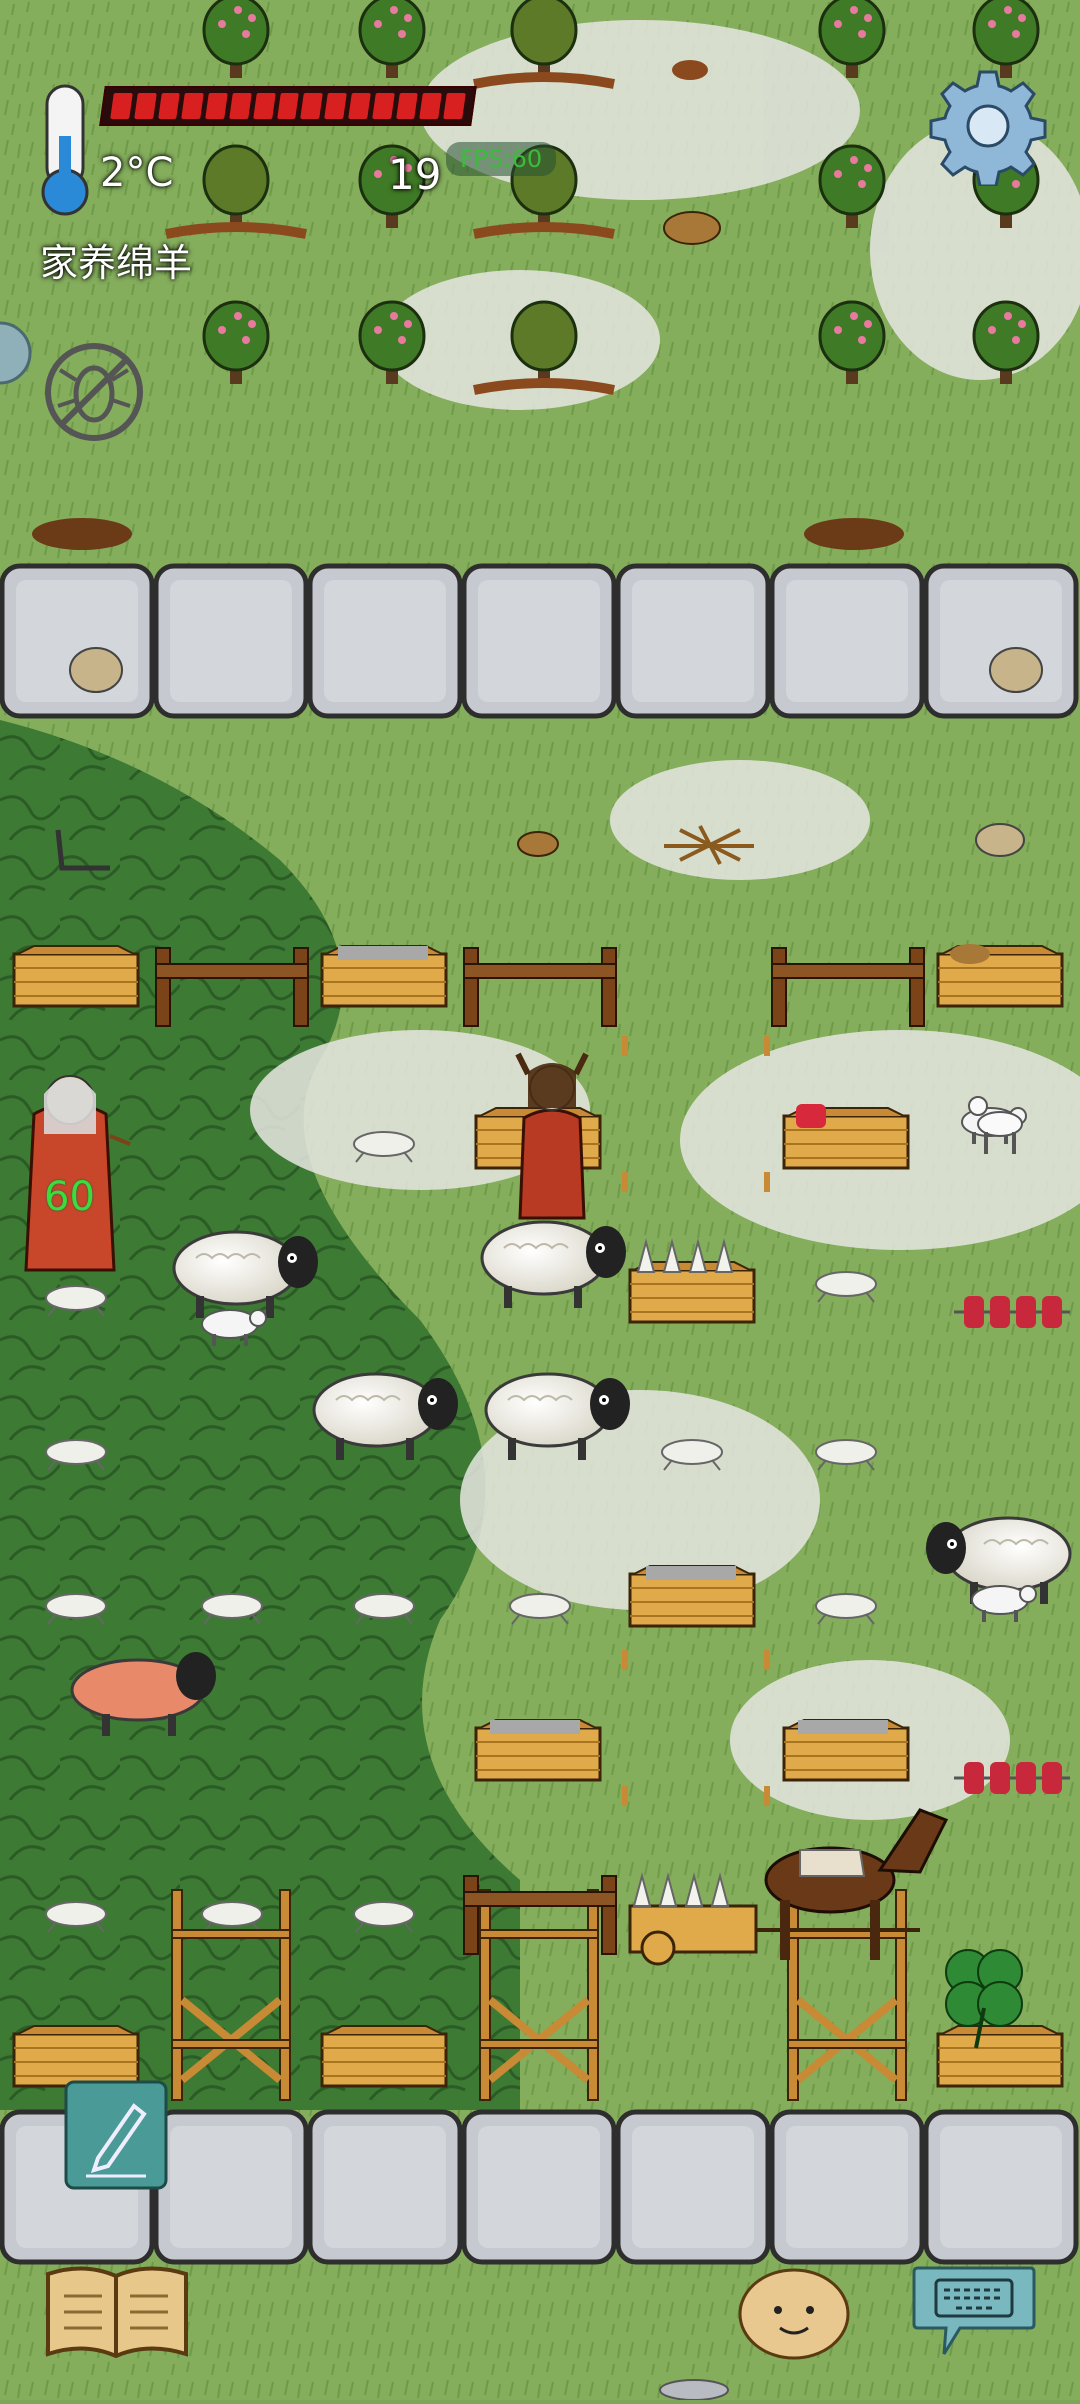 The image size is (1080, 2404). Describe the element at coordinates (694, 2390) in the screenshot. I see `stone-pile` at that location.